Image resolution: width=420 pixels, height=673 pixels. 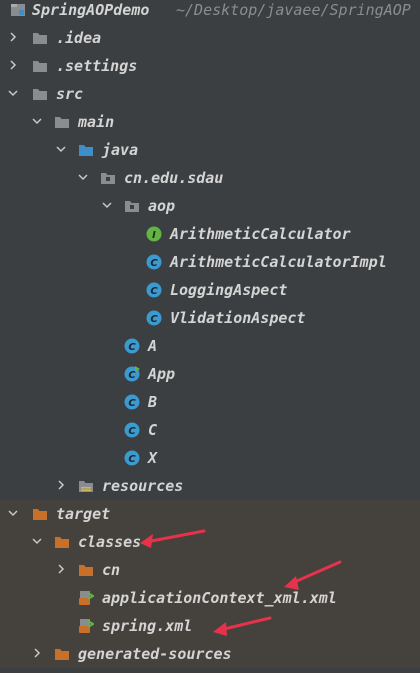 I want to click on tree-row-vlidation-aspect: C VlidationAspect, so click(x=210, y=318).